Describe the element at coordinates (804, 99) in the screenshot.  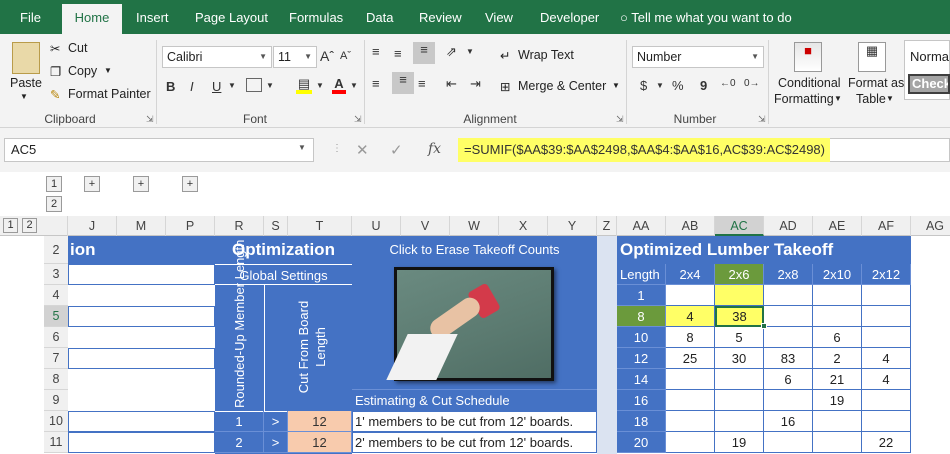
I see `conditional-label-line2: Formatting` at that location.